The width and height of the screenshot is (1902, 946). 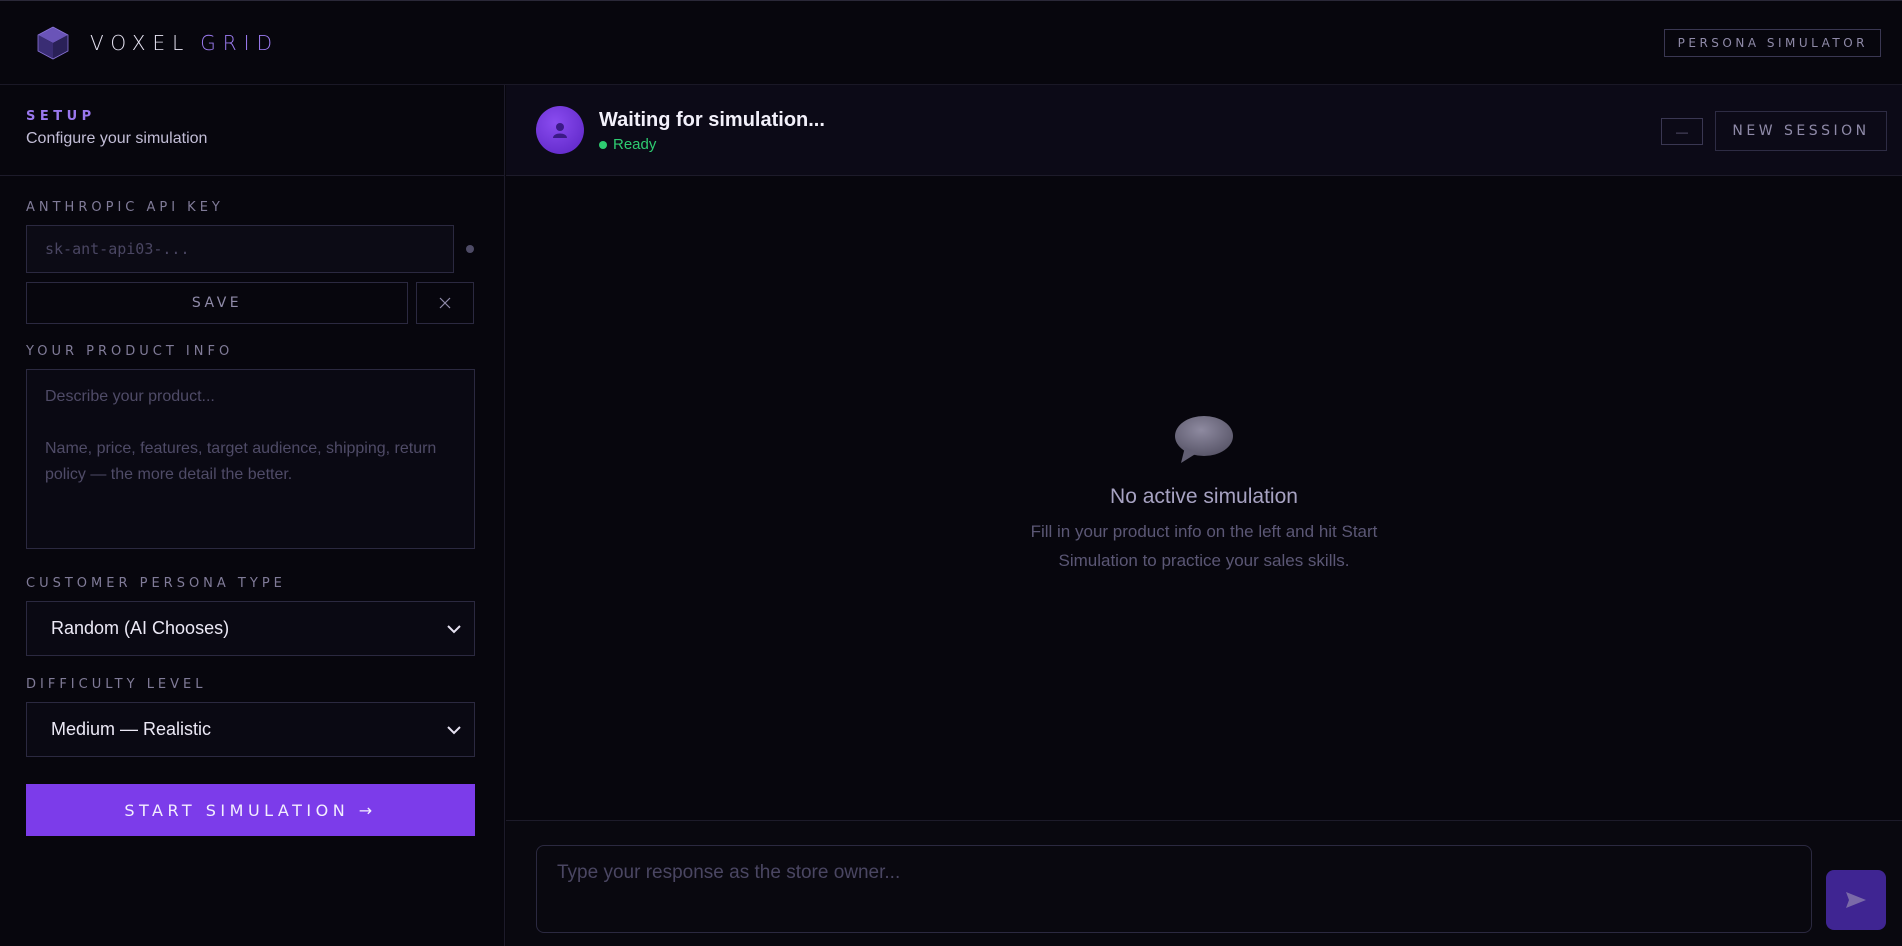 I want to click on minimize-button: —, so click(x=1682, y=131).